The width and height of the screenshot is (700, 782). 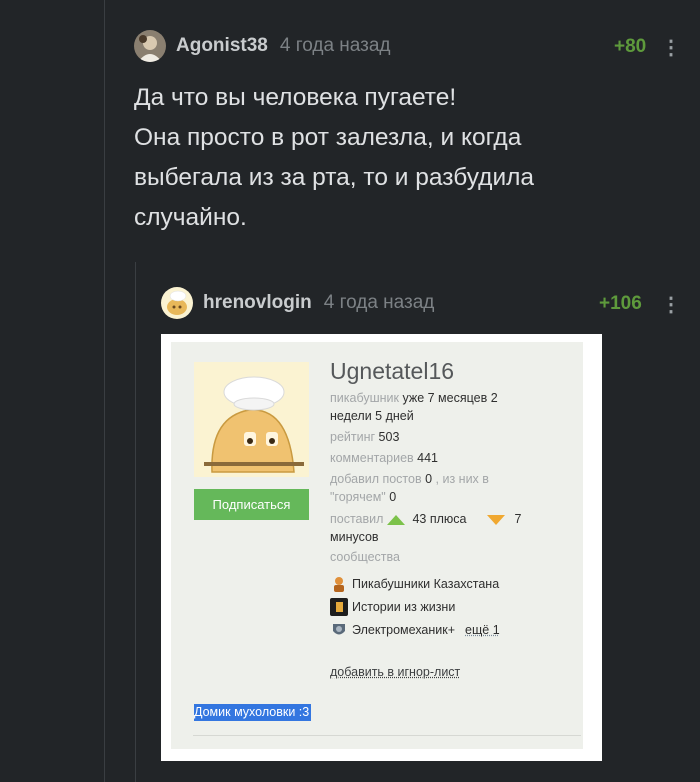 What do you see at coordinates (426, 584) in the screenshot?
I see `community-label: Пикабушники Казахстана` at bounding box center [426, 584].